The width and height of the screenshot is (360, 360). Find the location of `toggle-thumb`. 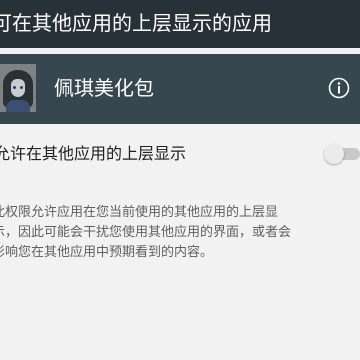

toggle-thumb is located at coordinates (334, 154).